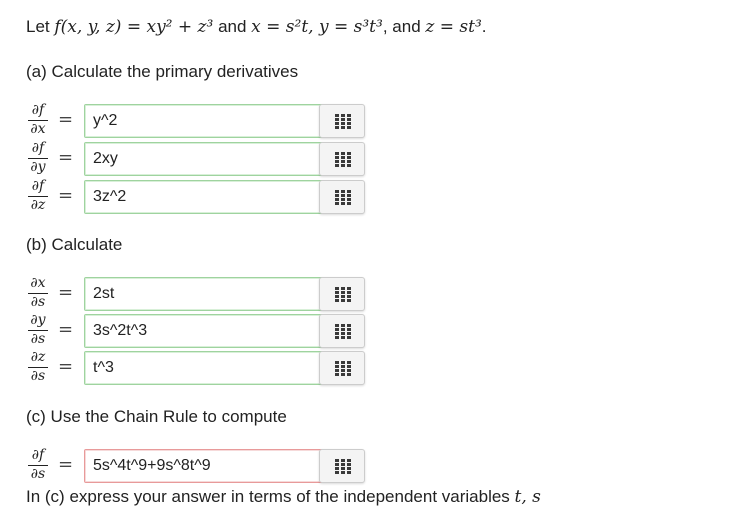 Image resolution: width=741 pixels, height=512 pixels. I want to click on partial-derivative-label: ∂z ∂s, so click(38, 368).